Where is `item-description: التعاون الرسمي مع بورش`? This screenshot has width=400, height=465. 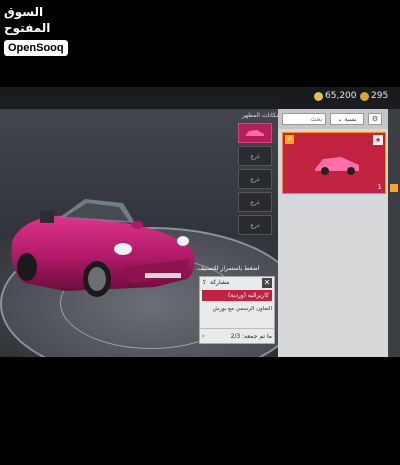 item-description: التعاون الرسمي مع بورش is located at coordinates (242, 309).